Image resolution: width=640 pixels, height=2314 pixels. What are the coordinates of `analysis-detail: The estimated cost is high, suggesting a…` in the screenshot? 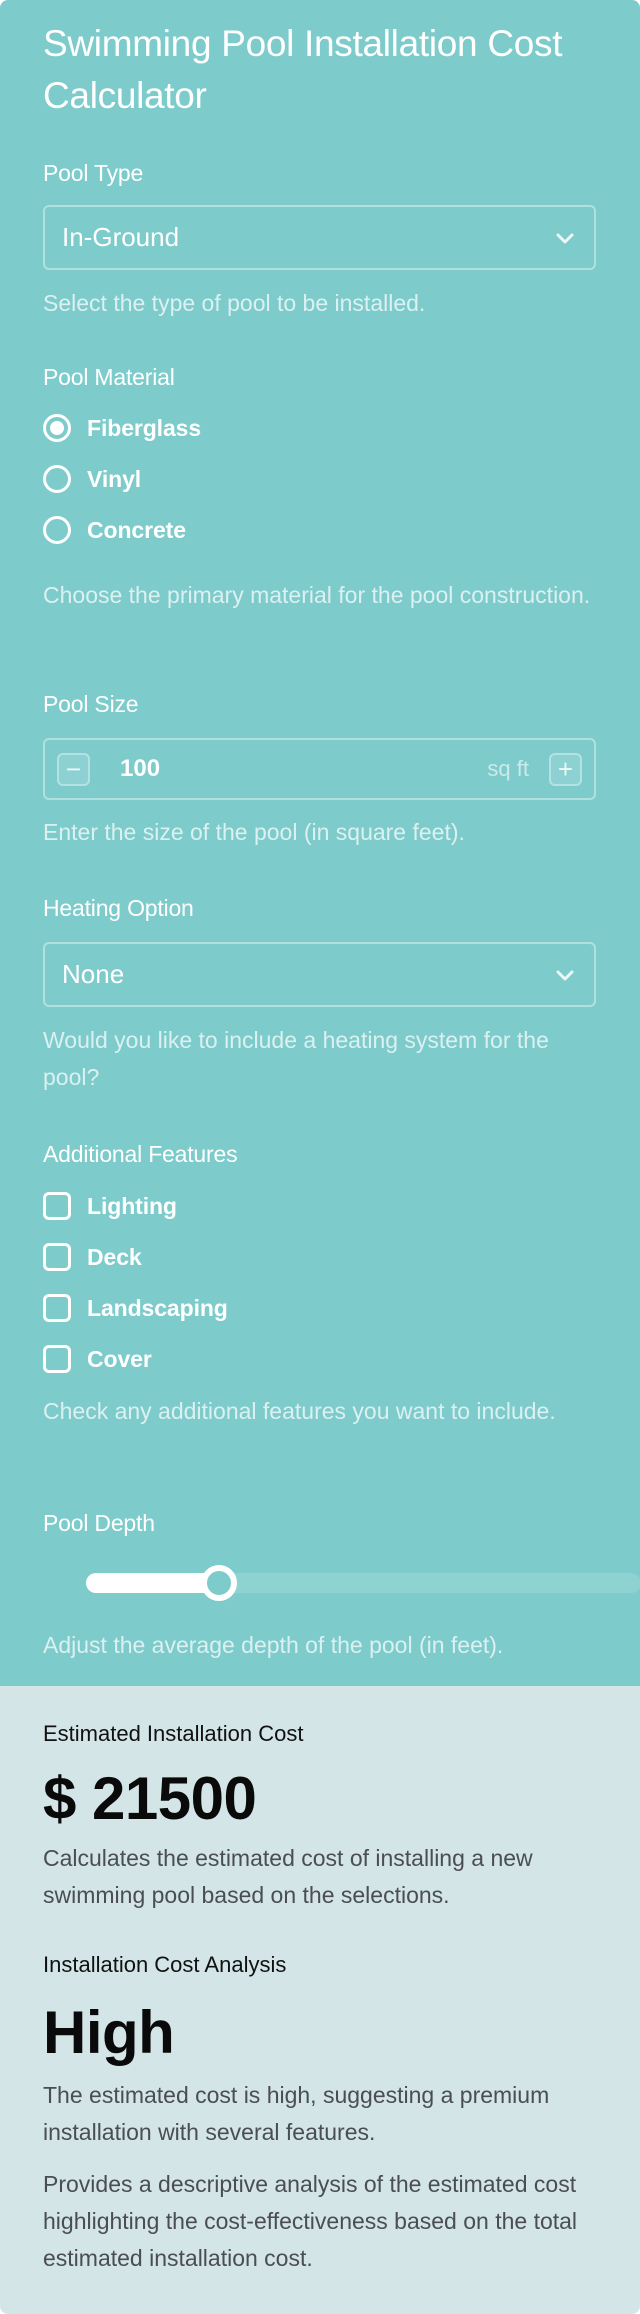 It's located at (296, 2113).